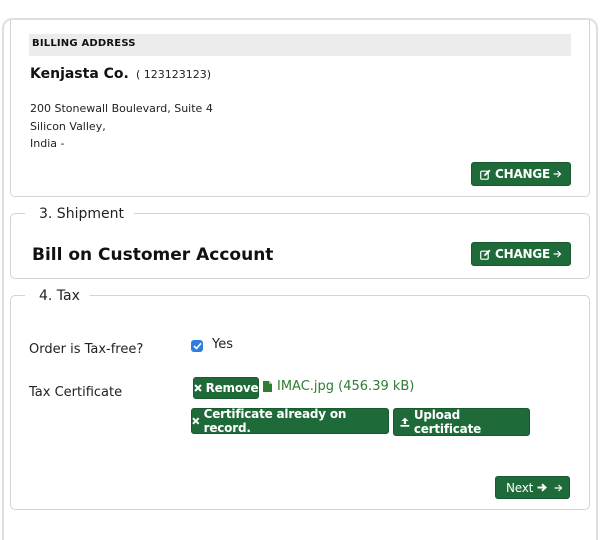 This screenshot has width=600, height=540. I want to click on certificate-on-record-label: Certificate already on record., so click(275, 421).